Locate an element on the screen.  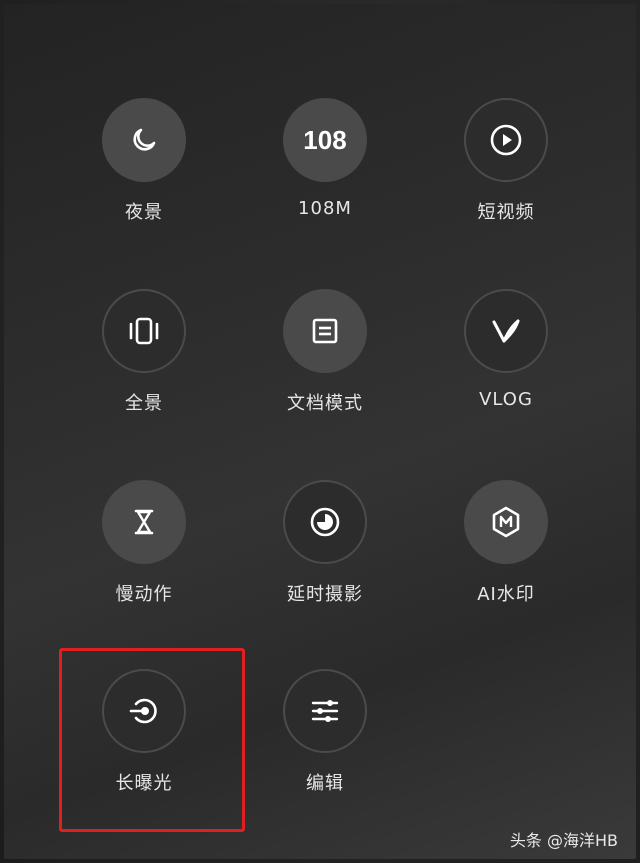
hourglass-icon is located at coordinates (144, 522).